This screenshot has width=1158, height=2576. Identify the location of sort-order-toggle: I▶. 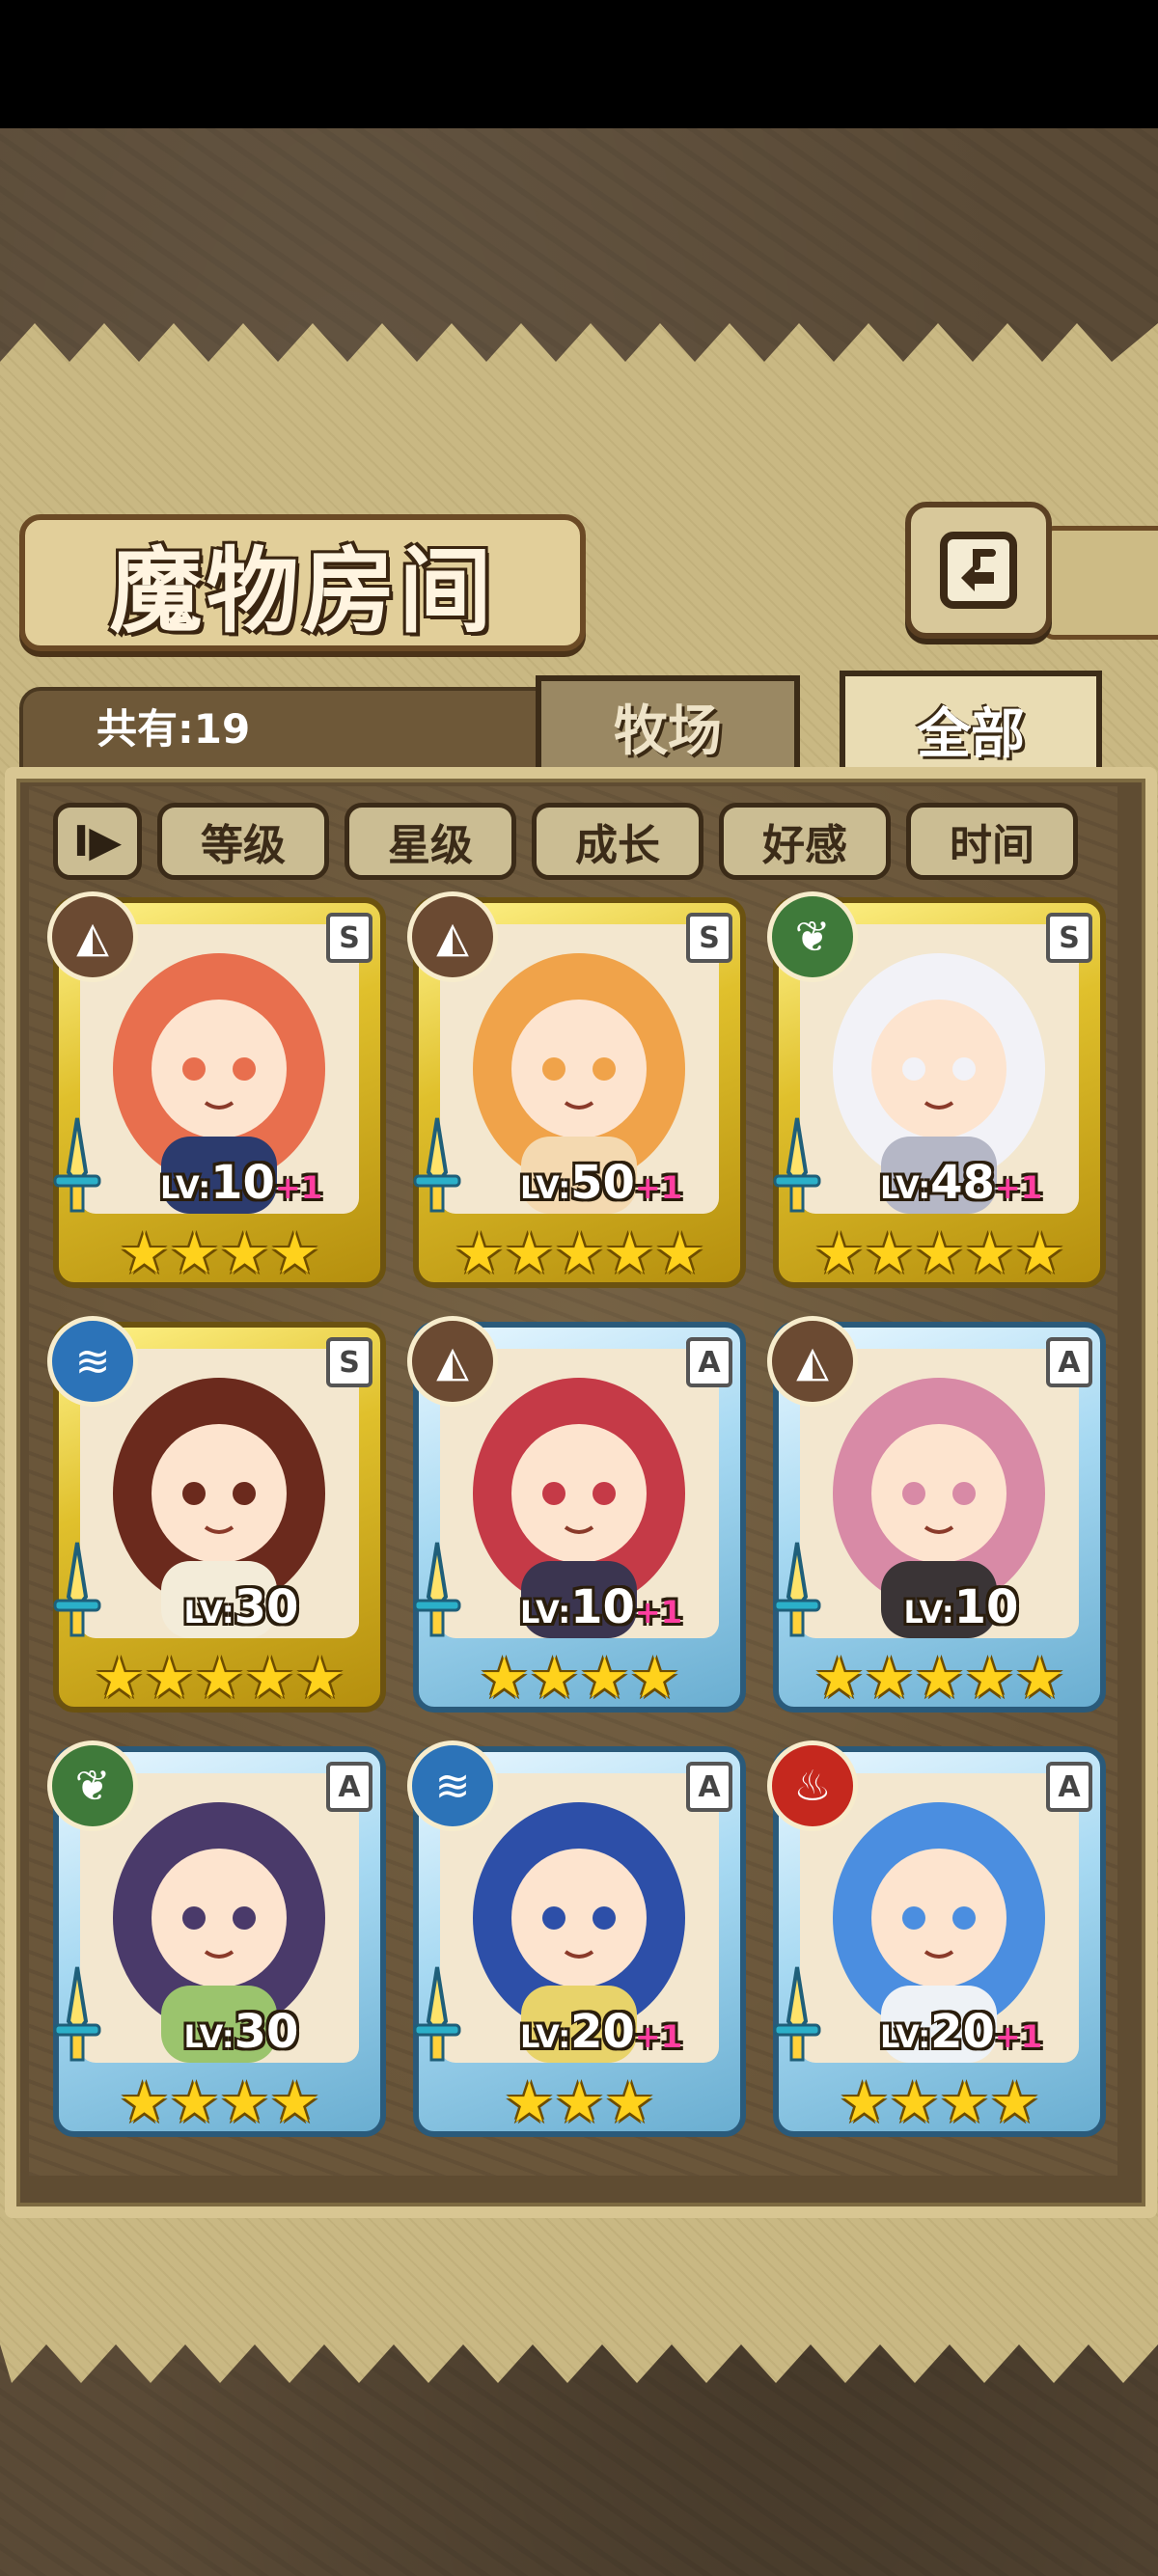
(97, 841).